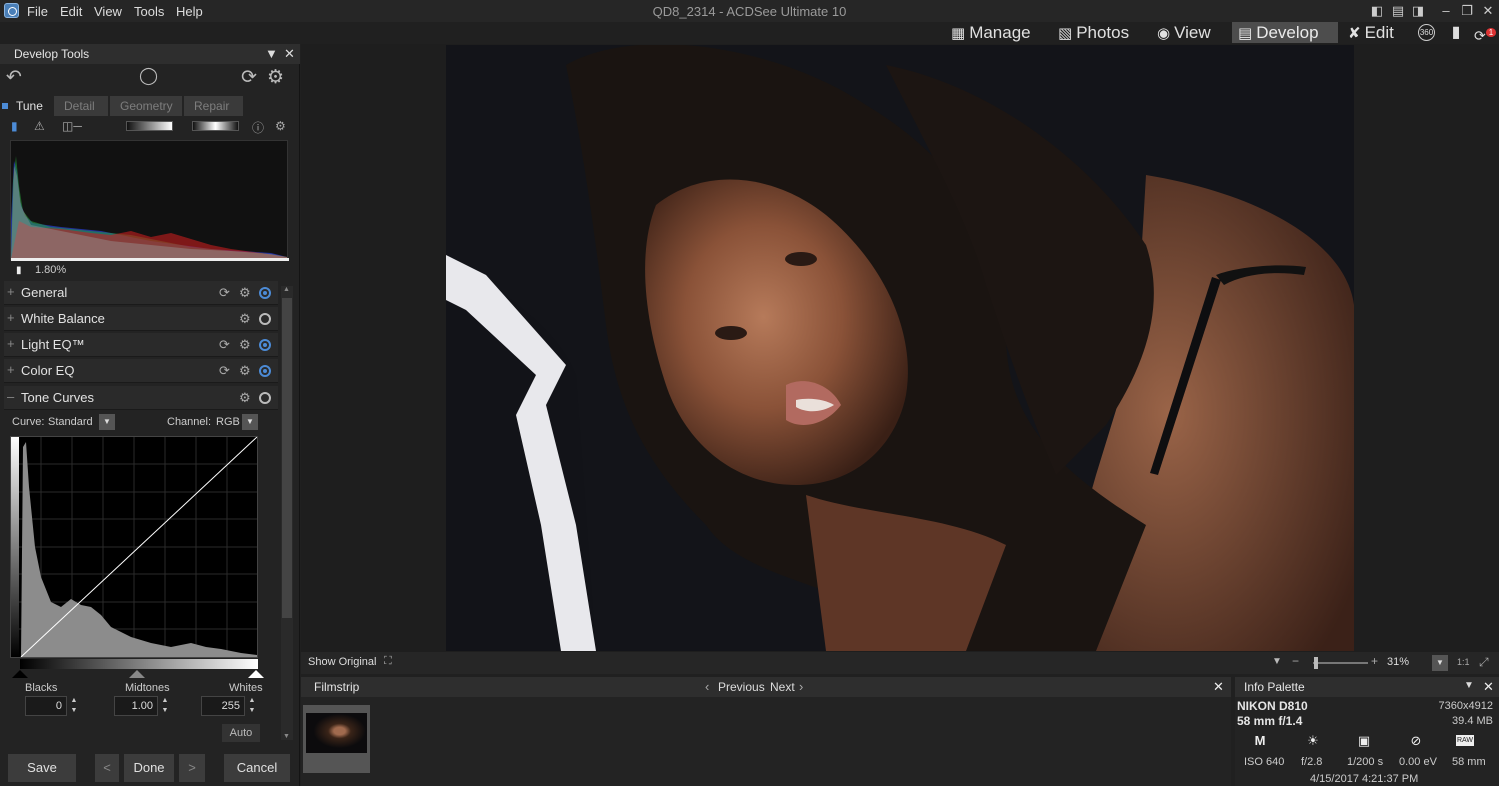  What do you see at coordinates (141, 371) in the screenshot?
I see `section-color-eq: + Color EQ ⟳ ⚙` at bounding box center [141, 371].